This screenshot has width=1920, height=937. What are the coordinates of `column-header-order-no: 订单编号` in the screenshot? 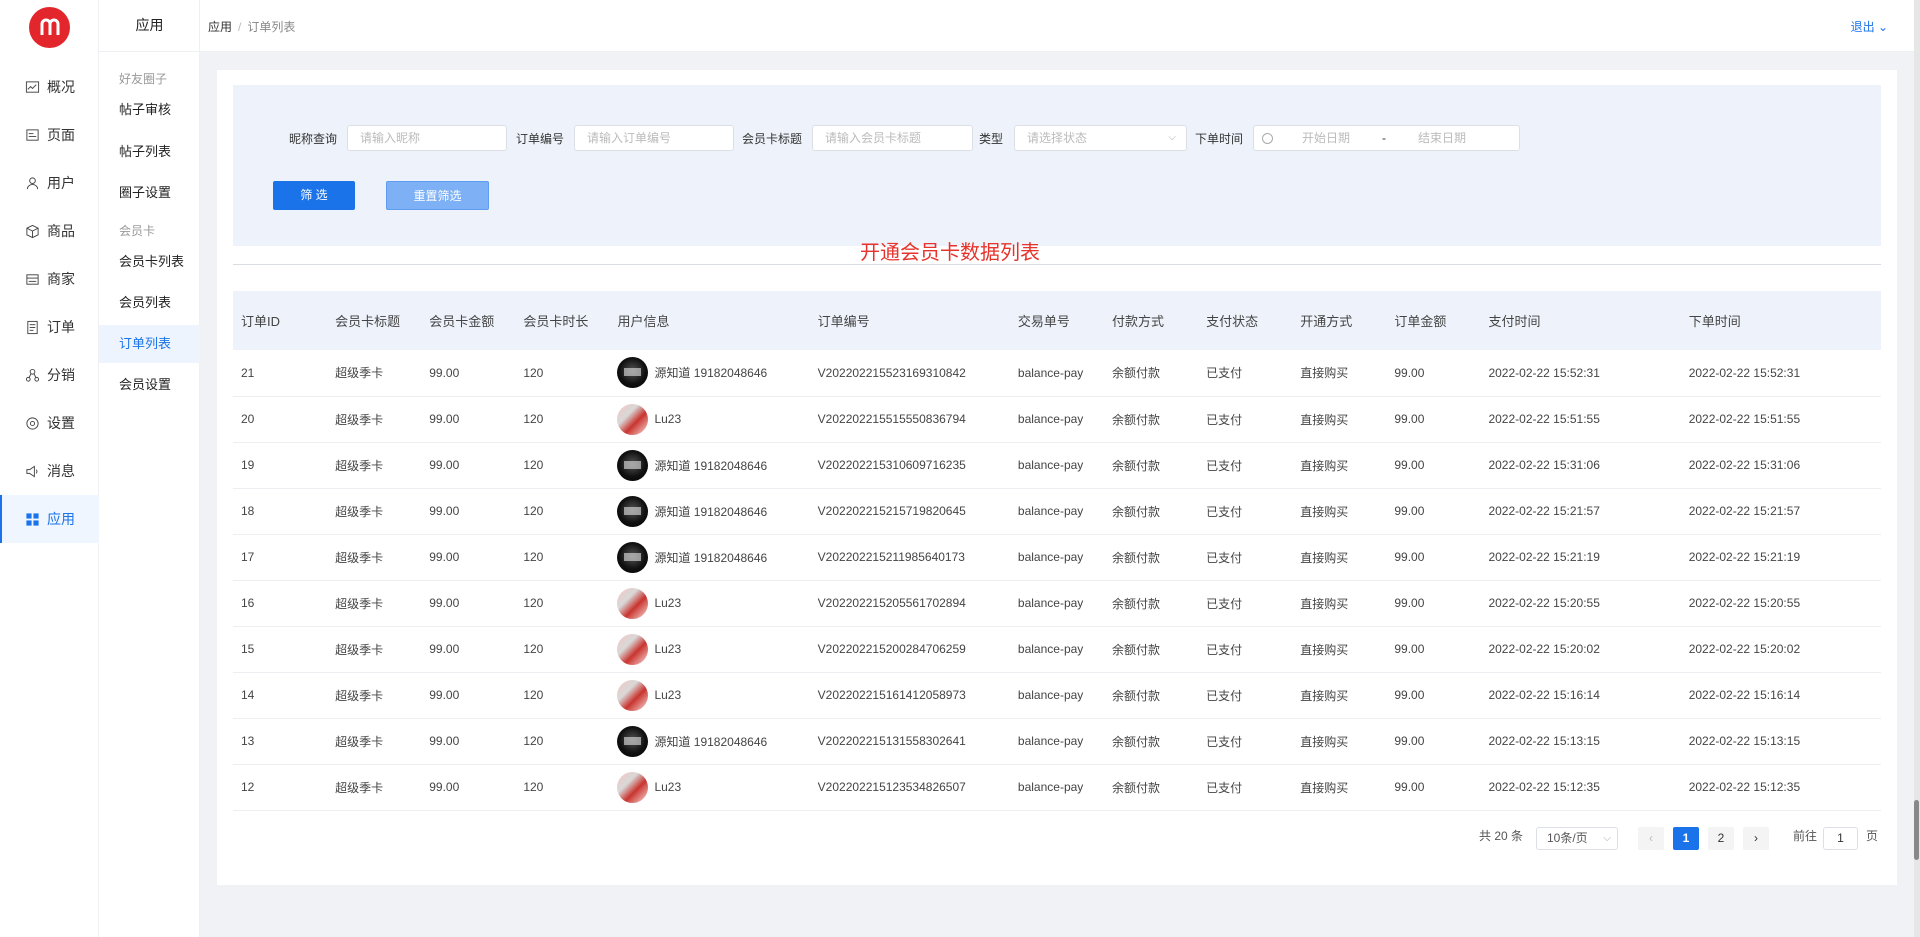 It's located at (843, 321).